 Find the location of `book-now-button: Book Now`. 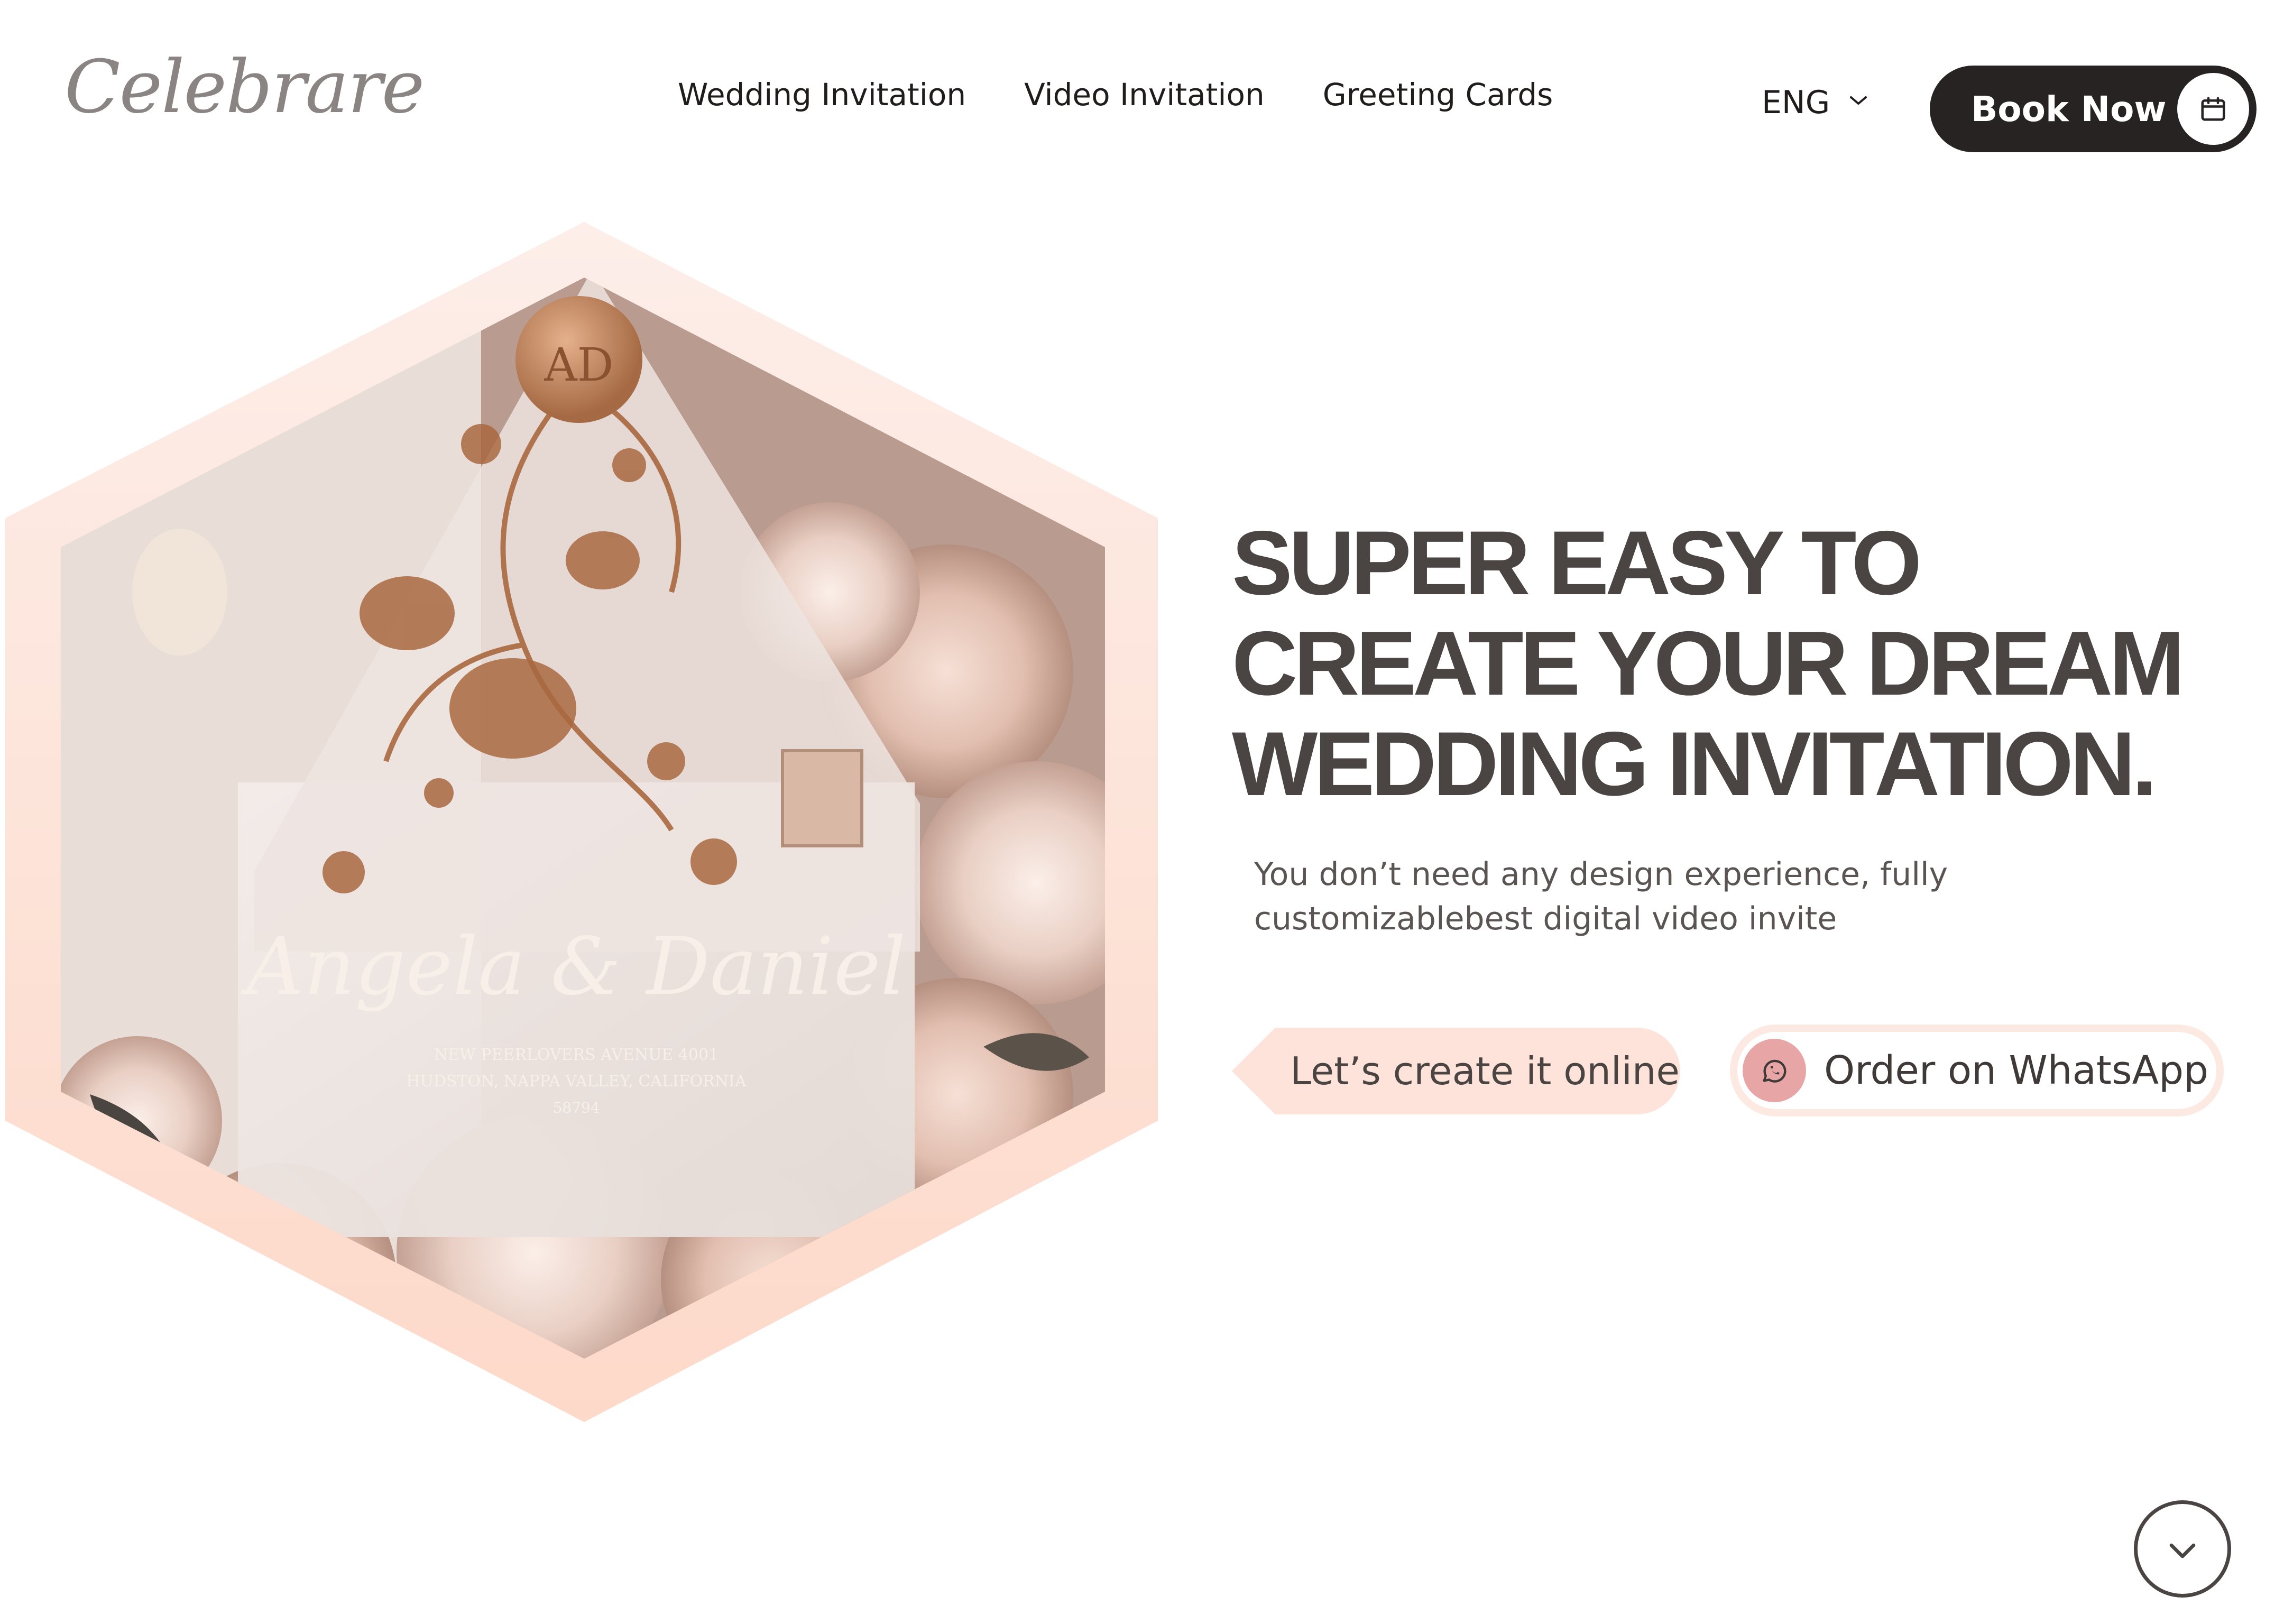

book-now-button: Book Now is located at coordinates (2093, 109).